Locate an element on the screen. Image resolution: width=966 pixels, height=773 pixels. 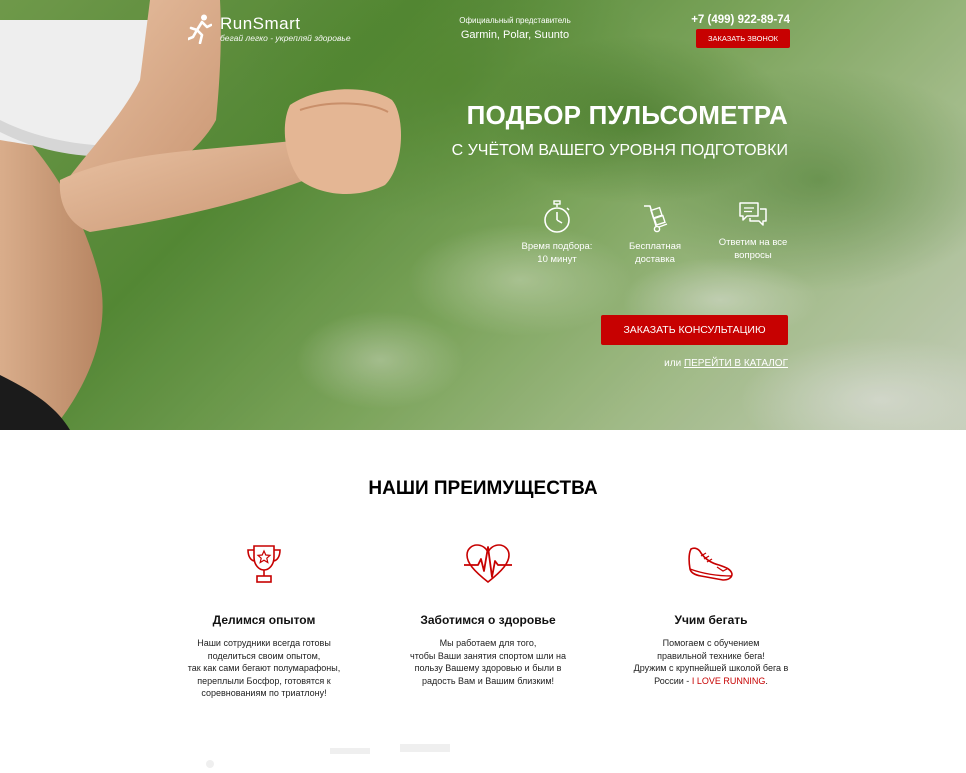
advantage-2-title: Заботимся о здоровье is located at coordinates (488, 620).